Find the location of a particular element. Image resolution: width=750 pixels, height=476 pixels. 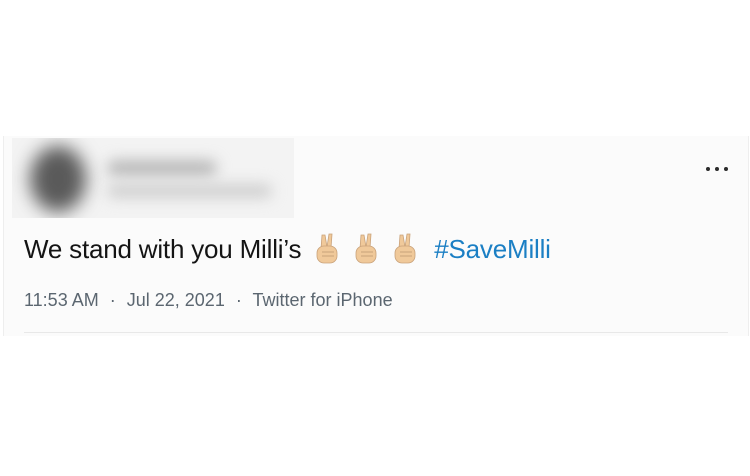

tweet-body: We stand with you Milli’s is located at coordinates (163, 248).